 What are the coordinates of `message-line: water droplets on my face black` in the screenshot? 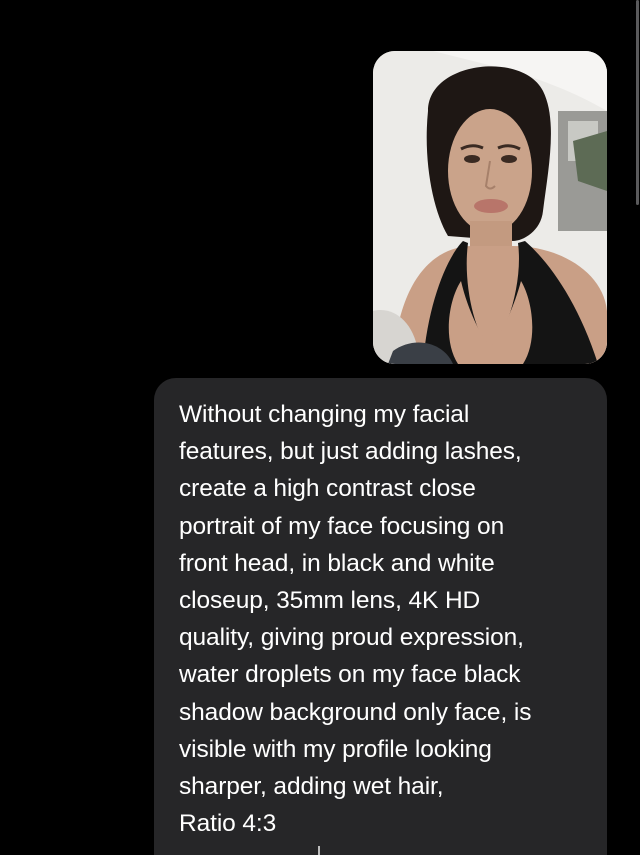 It's located at (350, 675).